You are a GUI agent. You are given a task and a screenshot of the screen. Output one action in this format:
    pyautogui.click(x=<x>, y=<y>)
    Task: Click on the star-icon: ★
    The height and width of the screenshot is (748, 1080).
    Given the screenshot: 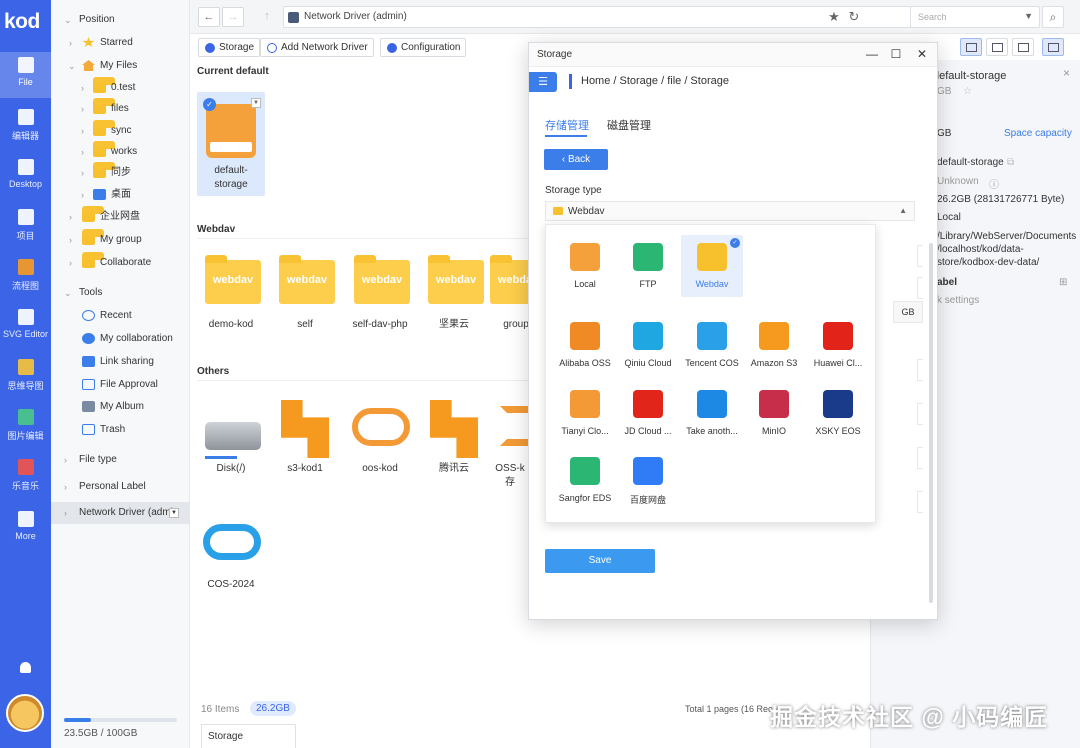 What is the action you would take?
    pyautogui.click(x=834, y=17)
    